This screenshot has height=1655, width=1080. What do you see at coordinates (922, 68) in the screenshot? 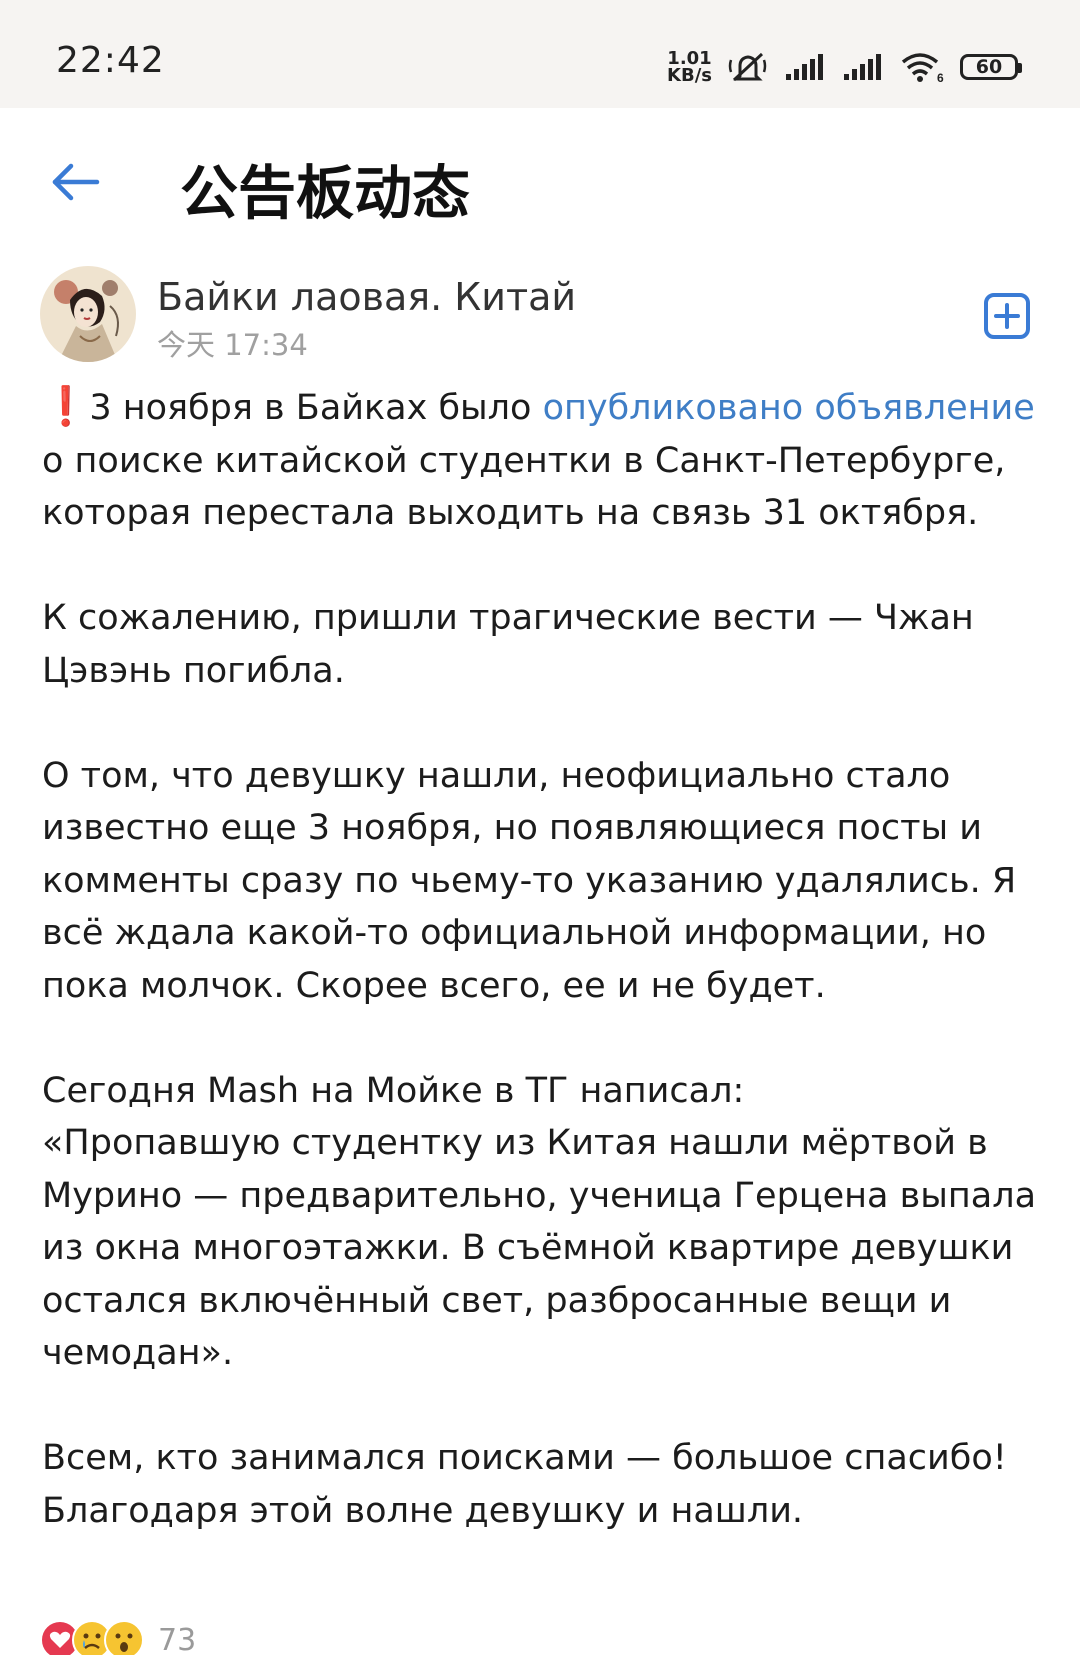
I see `wifi-icon: 6` at bounding box center [922, 68].